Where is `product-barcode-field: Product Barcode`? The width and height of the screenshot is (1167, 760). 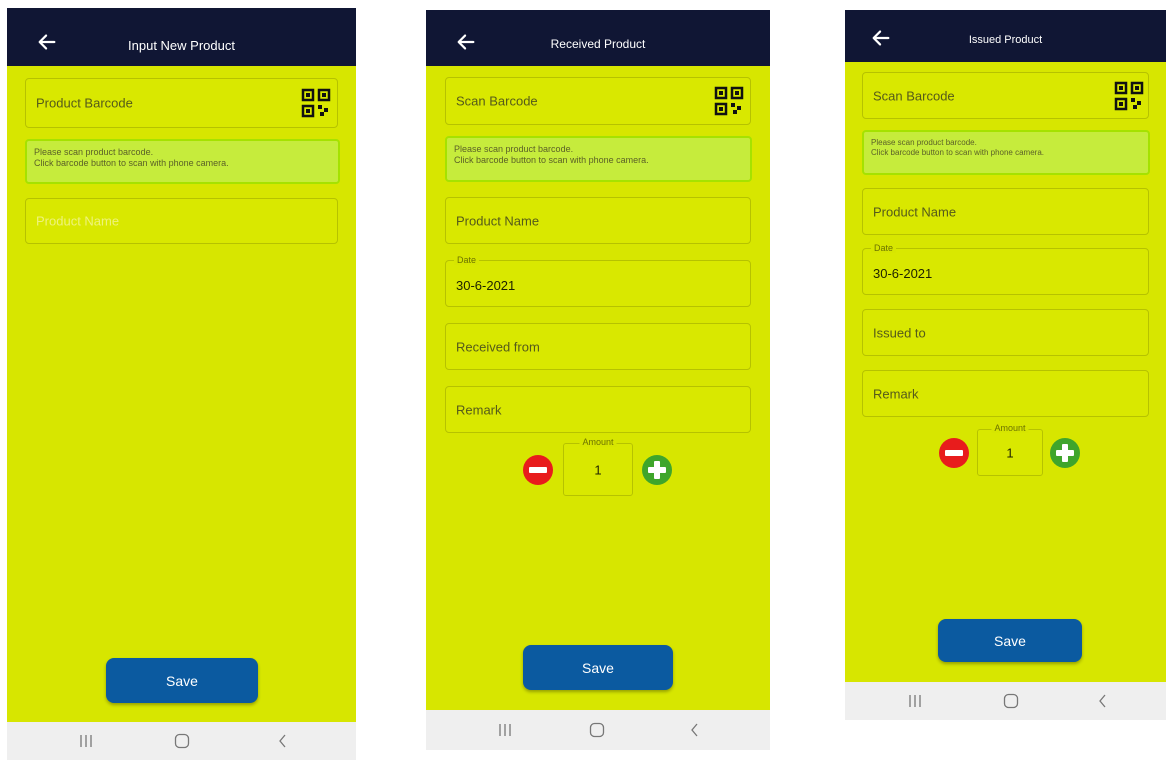
product-barcode-field: Product Barcode is located at coordinates (181, 103).